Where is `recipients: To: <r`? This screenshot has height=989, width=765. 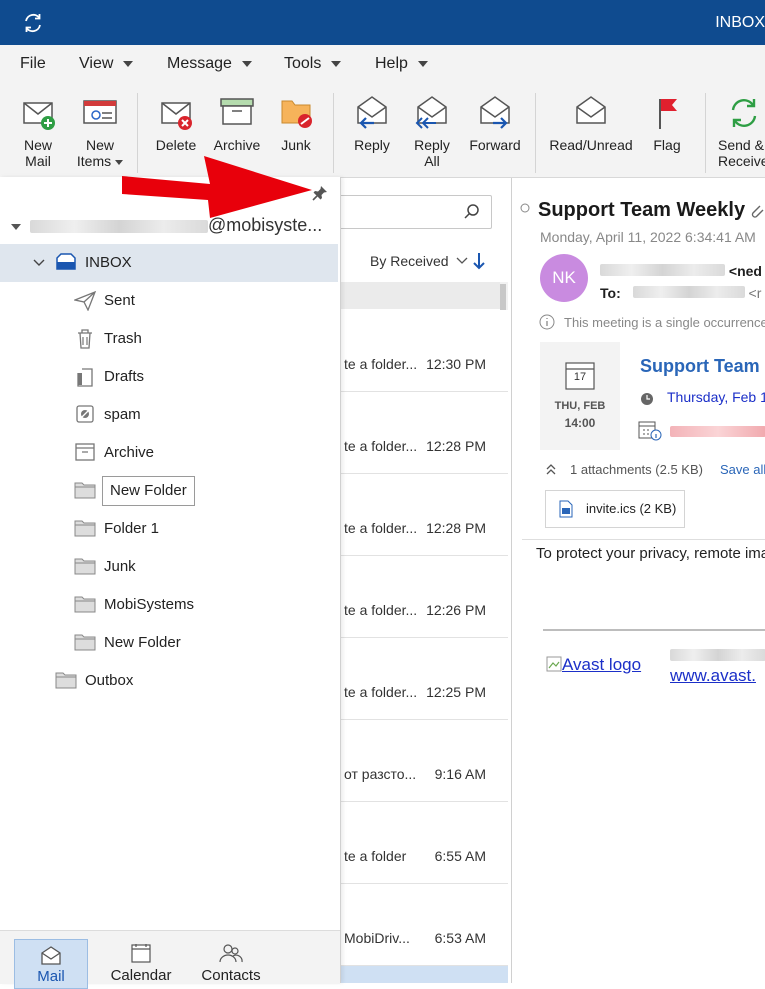
recipients: To: <r is located at coordinates (681, 293).